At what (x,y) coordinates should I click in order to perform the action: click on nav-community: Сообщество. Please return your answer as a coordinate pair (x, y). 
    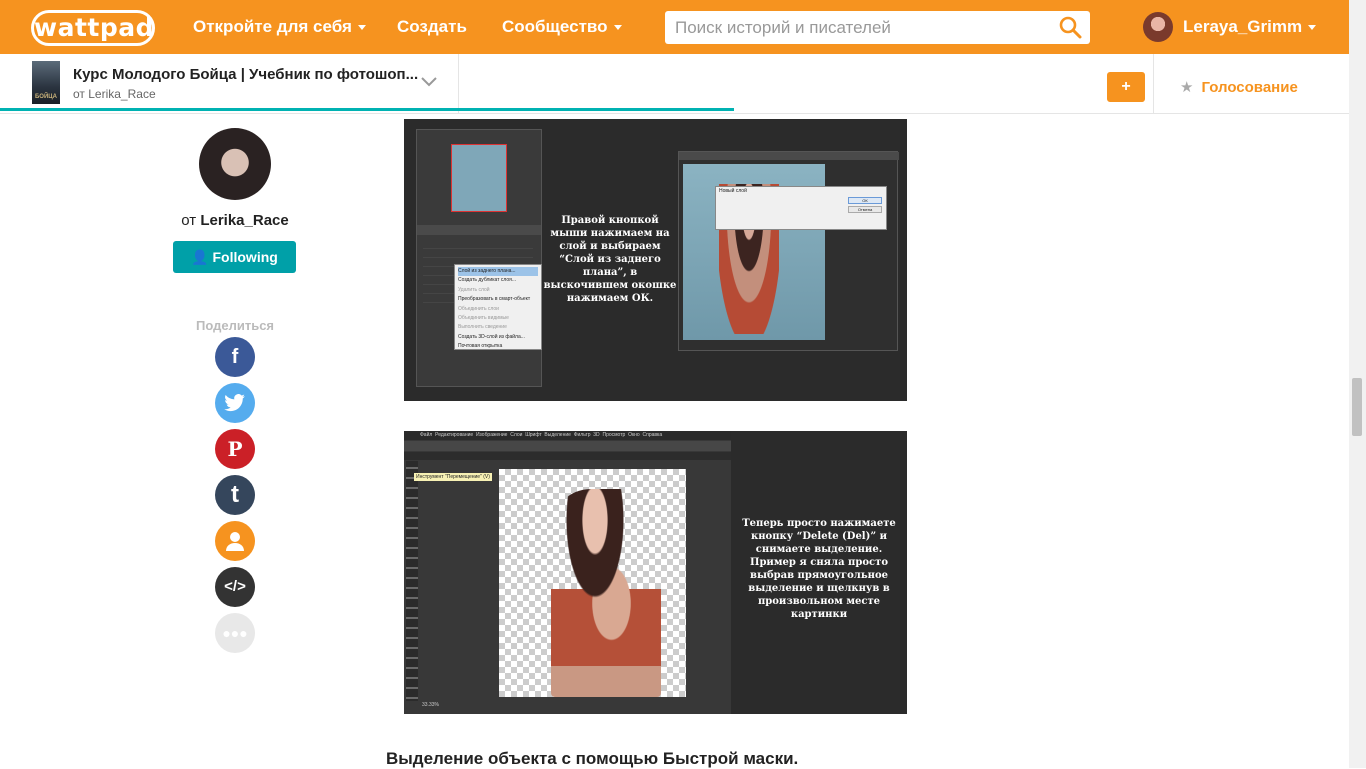
    Looking at the image, I should click on (562, 27).